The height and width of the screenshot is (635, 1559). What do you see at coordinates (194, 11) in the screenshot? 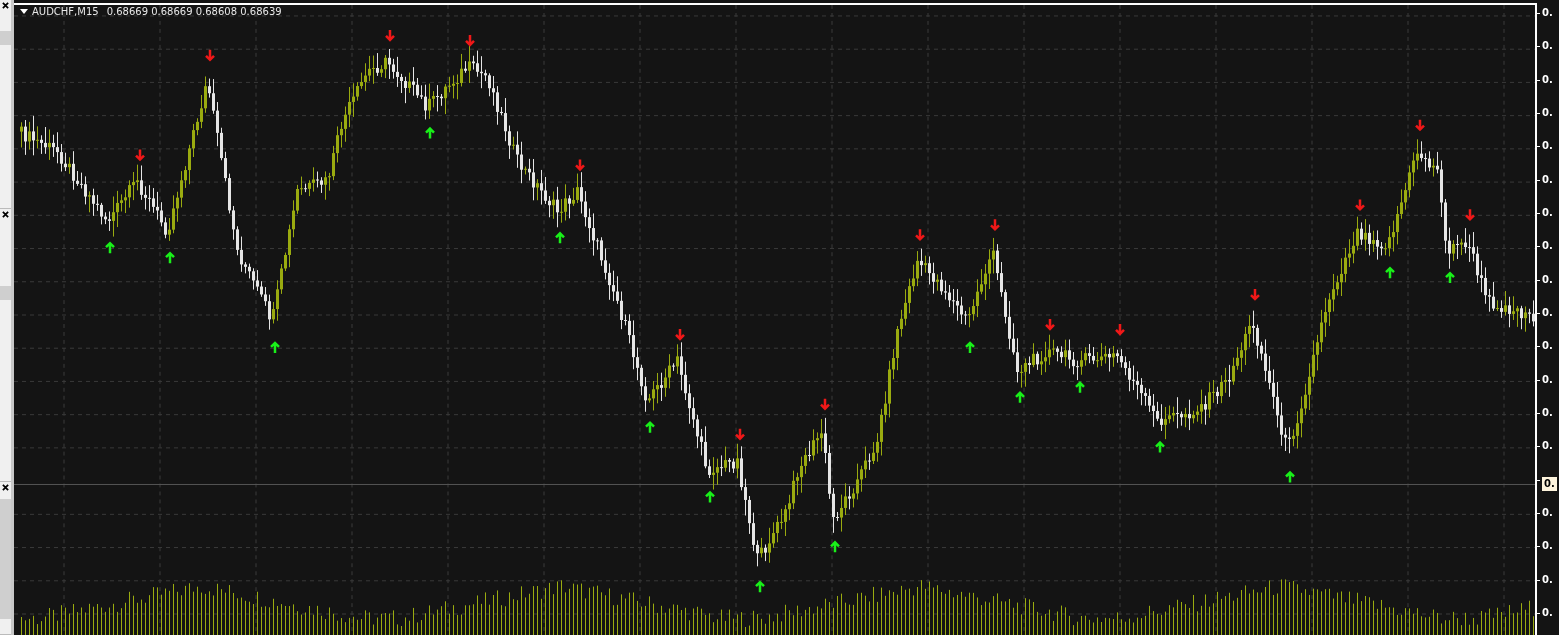
I see `ohlc-values: 0.68669 0.68669 0.68608 0.68639` at bounding box center [194, 11].